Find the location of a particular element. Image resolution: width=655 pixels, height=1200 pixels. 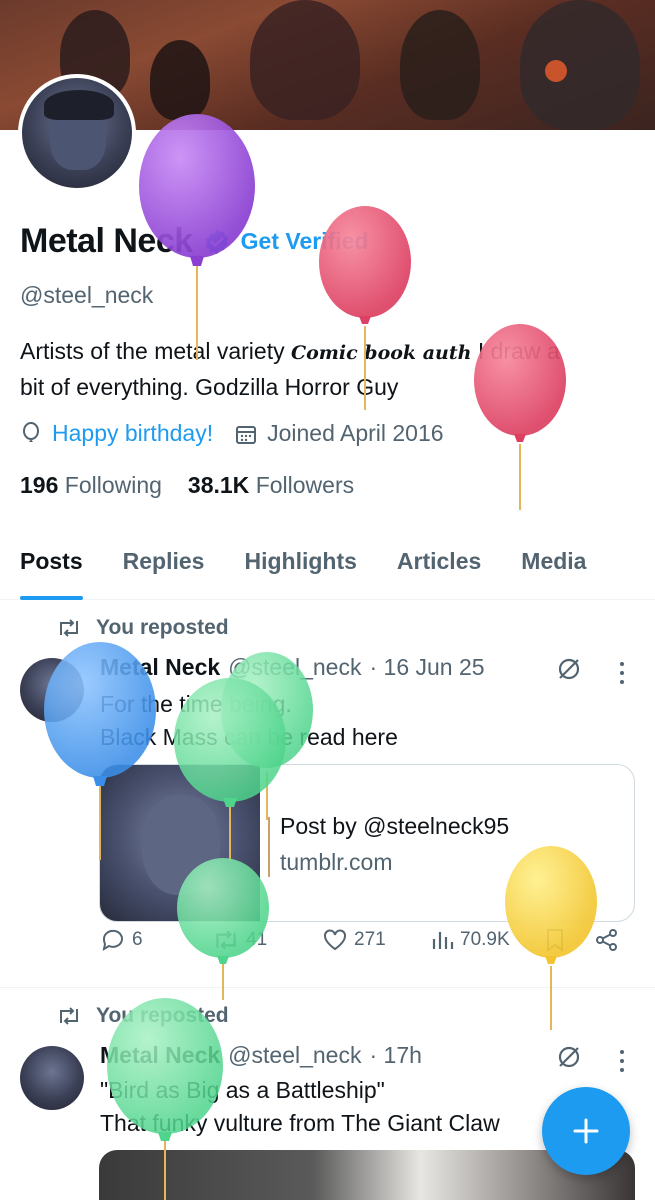

heart-icon is located at coordinates (335, 940).